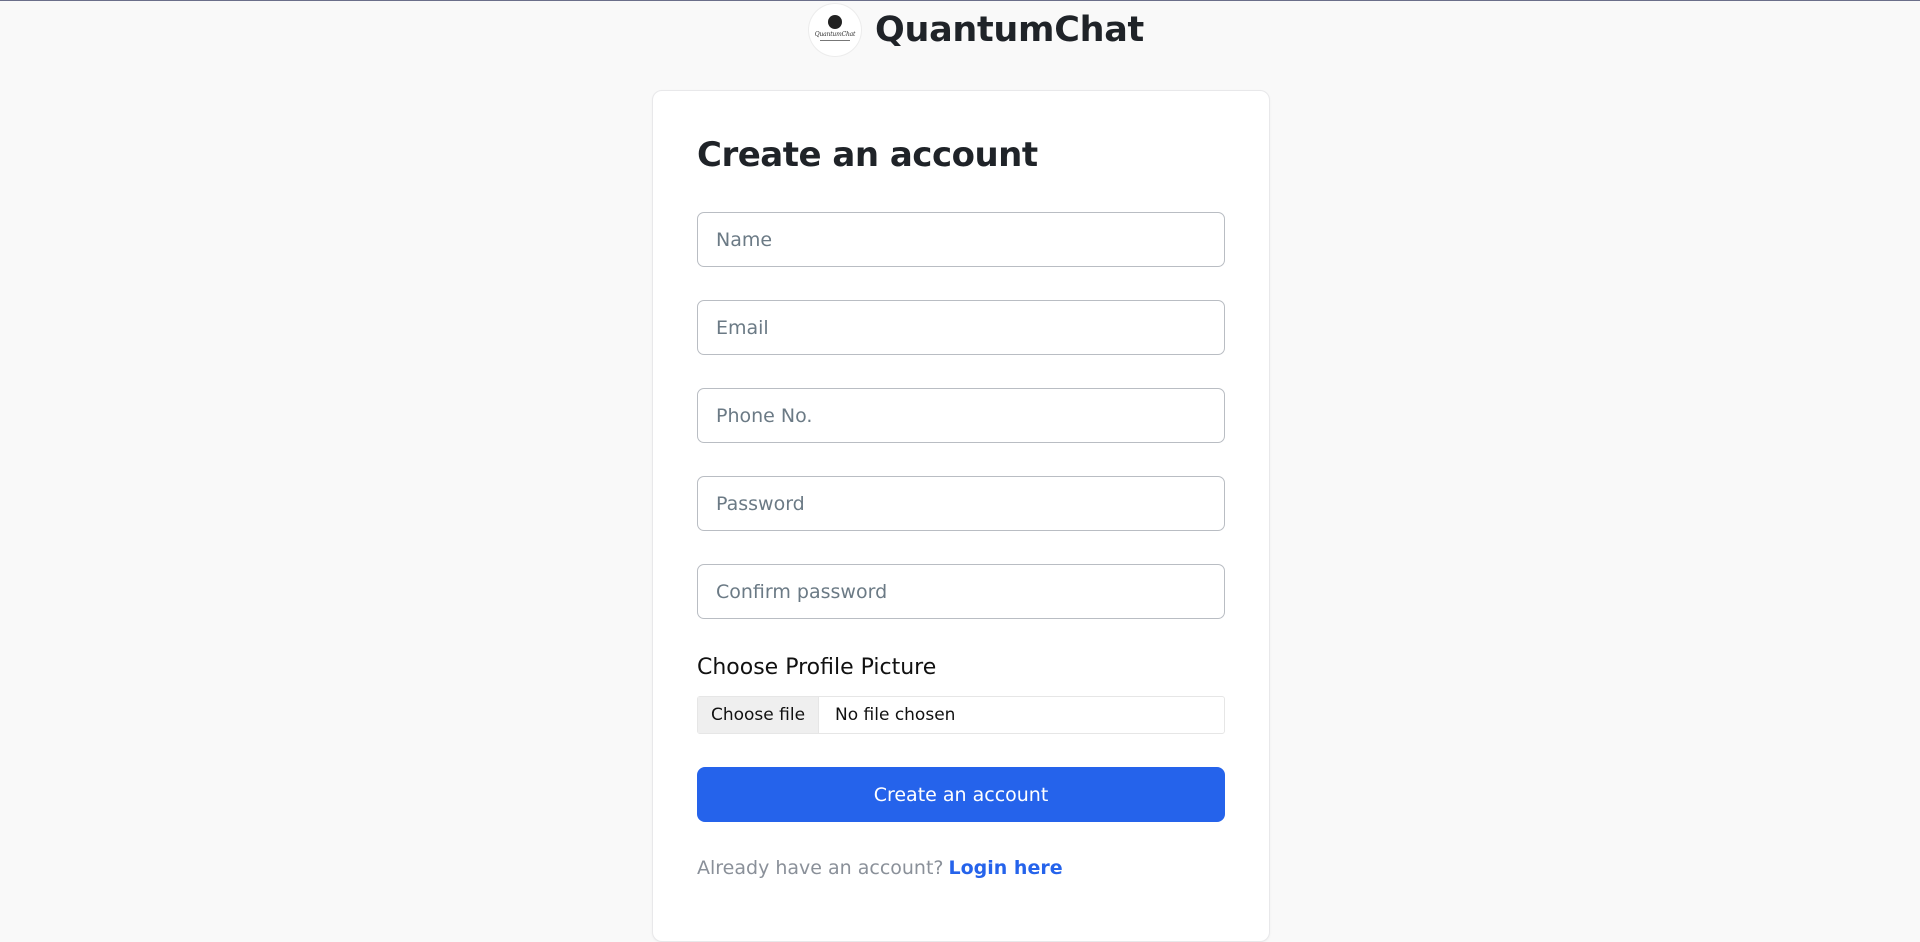 Image resolution: width=1920 pixels, height=942 pixels. What do you see at coordinates (961, 327) in the screenshot?
I see `email-input` at bounding box center [961, 327].